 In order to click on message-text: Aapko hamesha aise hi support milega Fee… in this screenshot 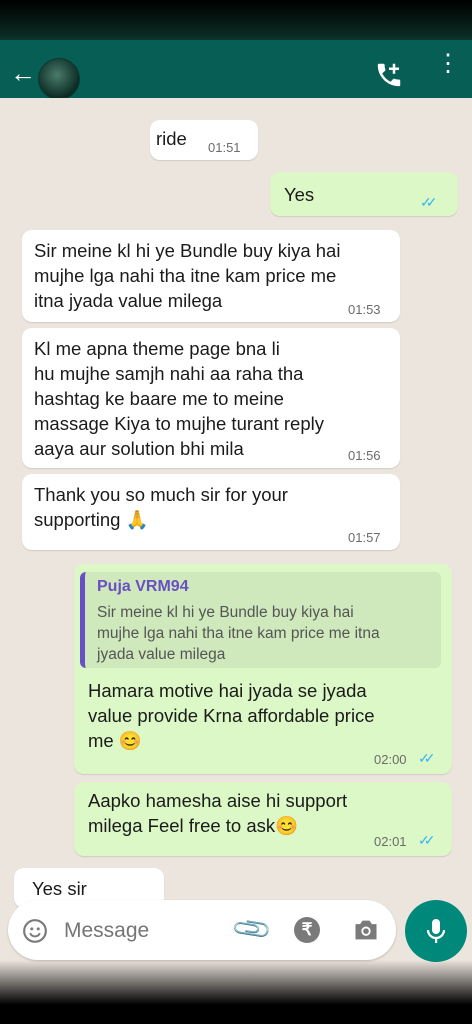, I will do `click(218, 813)`.